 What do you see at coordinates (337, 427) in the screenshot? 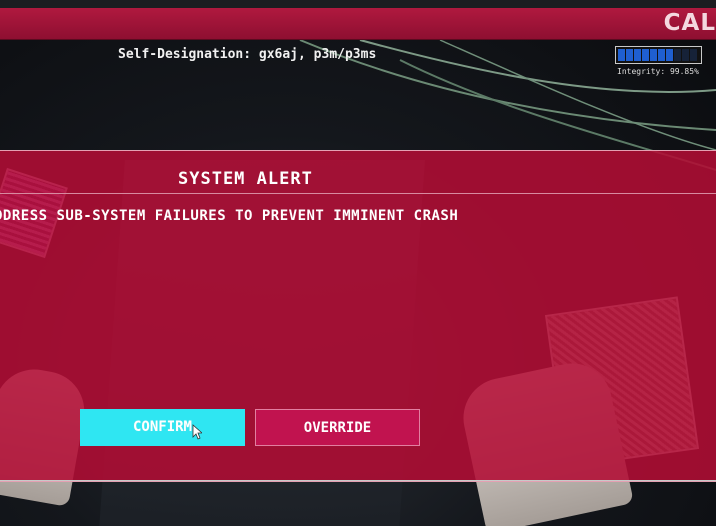
I see `override-button: OVERRIDE` at bounding box center [337, 427].